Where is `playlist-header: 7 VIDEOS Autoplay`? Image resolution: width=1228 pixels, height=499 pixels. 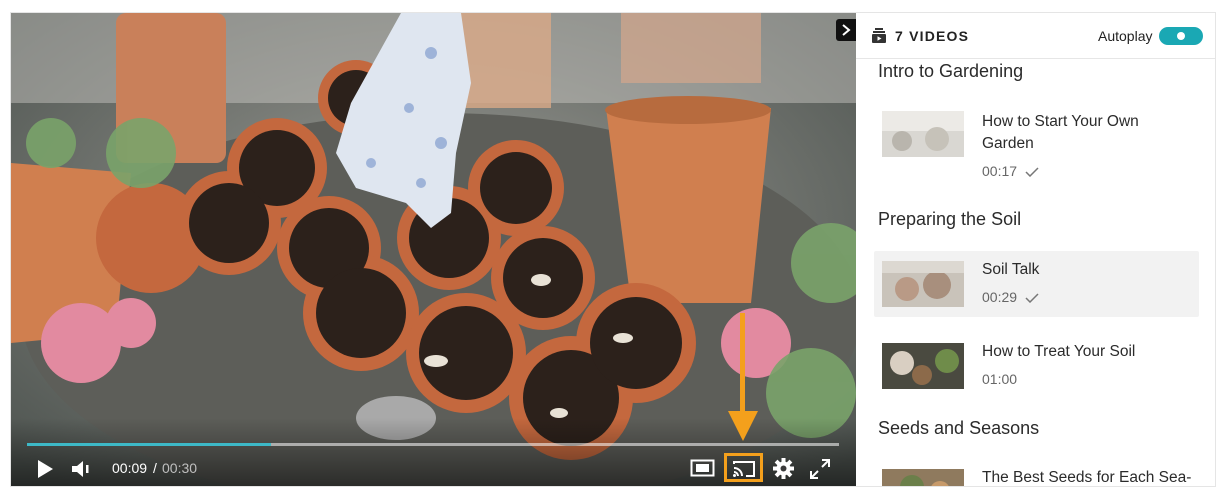
playlist-header: 7 VIDEOS Autoplay is located at coordinates (1035, 36).